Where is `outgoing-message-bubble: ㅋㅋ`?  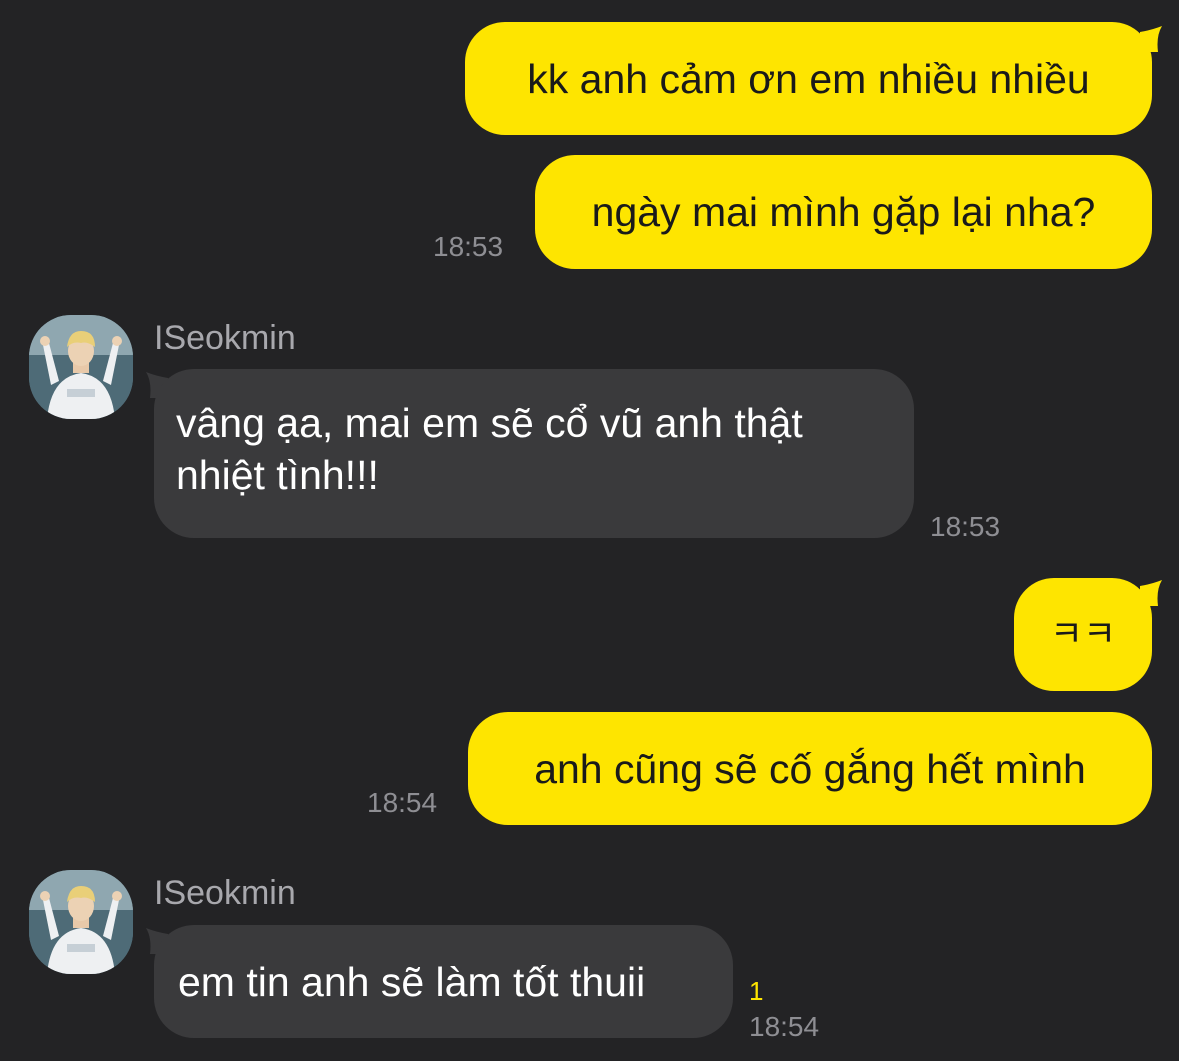
outgoing-message-bubble: ㅋㅋ is located at coordinates (1083, 634).